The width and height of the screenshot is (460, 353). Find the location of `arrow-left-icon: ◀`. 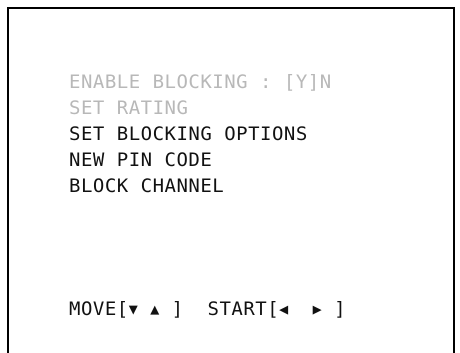

arrow-left-icon: ◀ is located at coordinates (284, 309).